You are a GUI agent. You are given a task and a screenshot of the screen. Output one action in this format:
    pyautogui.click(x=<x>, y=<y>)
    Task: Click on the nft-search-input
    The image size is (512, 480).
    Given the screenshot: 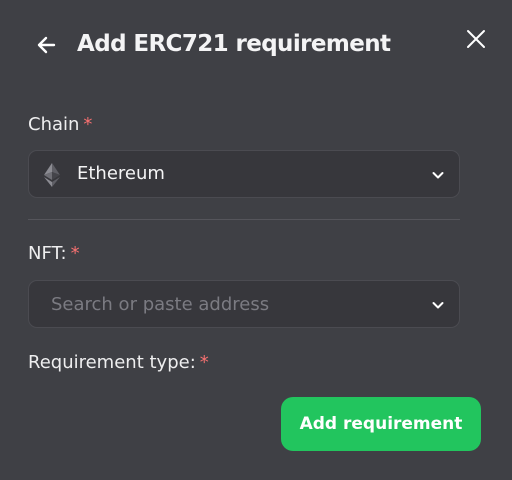 What is the action you would take?
    pyautogui.click(x=236, y=304)
    